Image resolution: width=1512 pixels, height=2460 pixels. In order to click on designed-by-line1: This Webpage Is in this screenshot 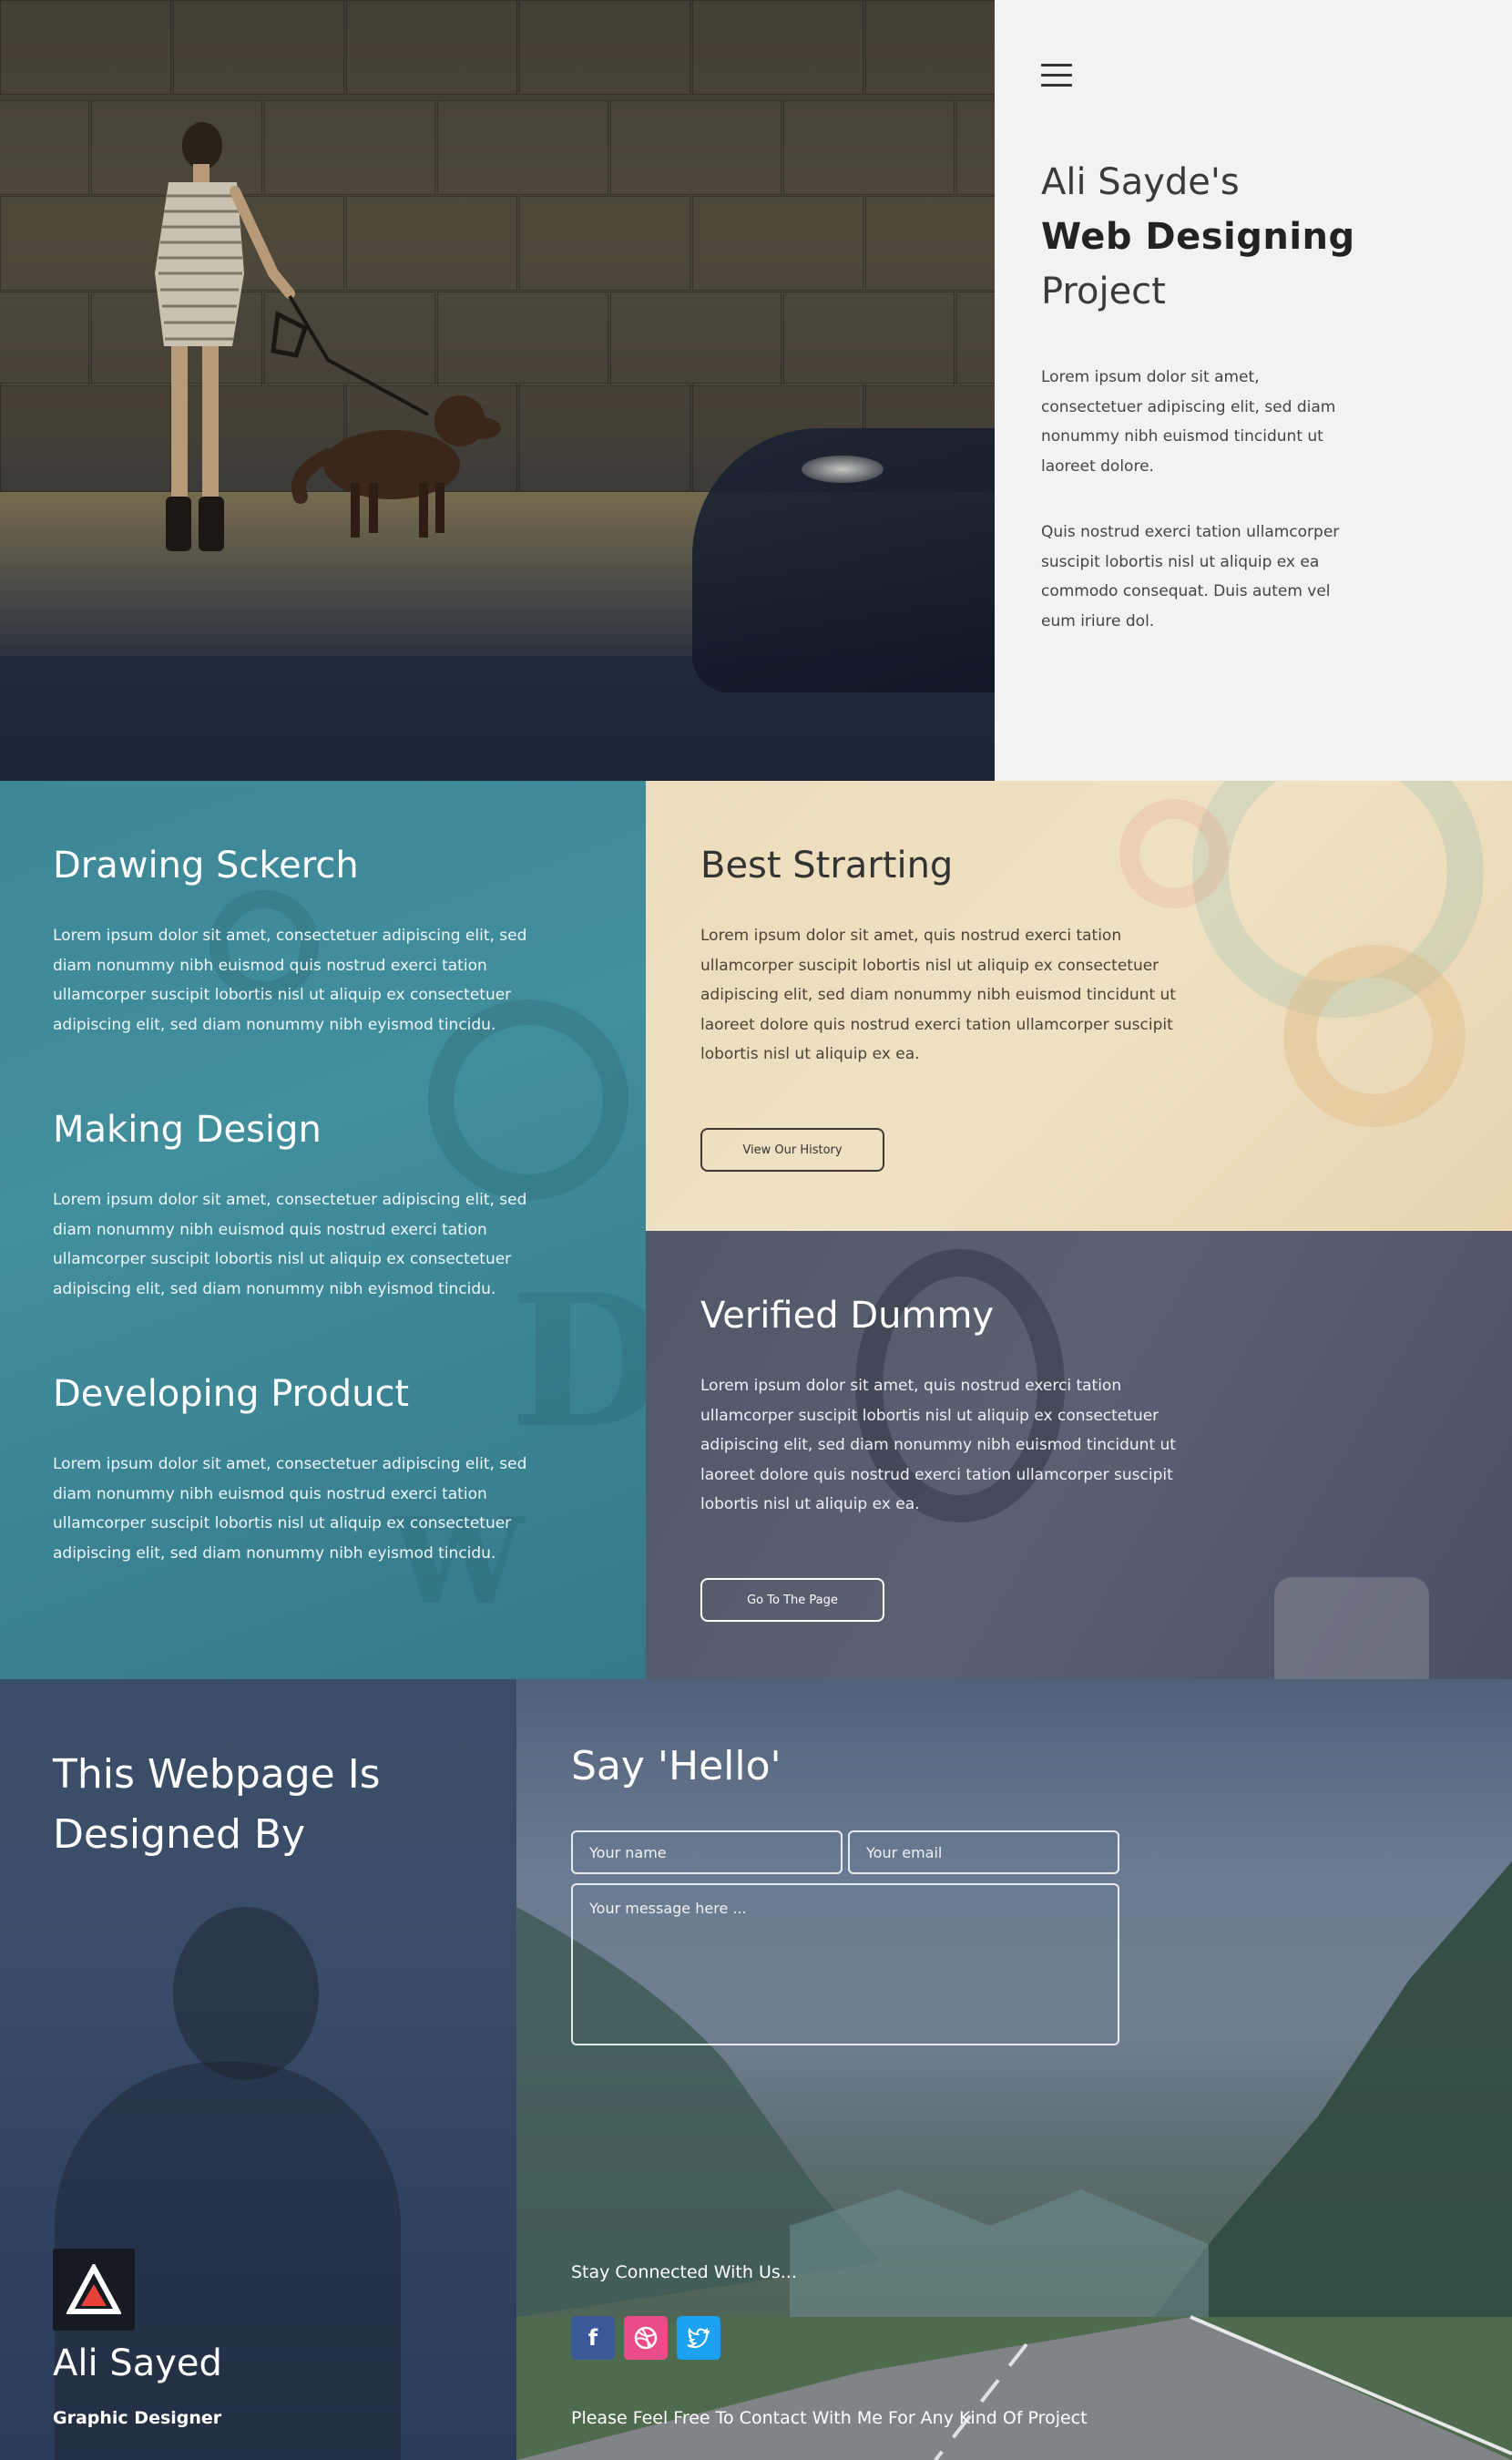, I will do `click(217, 1774)`.